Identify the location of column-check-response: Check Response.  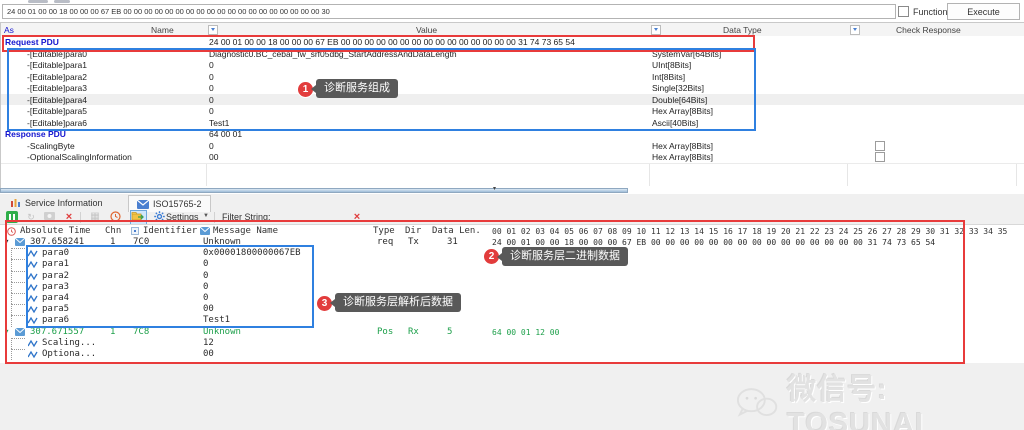
(928, 30).